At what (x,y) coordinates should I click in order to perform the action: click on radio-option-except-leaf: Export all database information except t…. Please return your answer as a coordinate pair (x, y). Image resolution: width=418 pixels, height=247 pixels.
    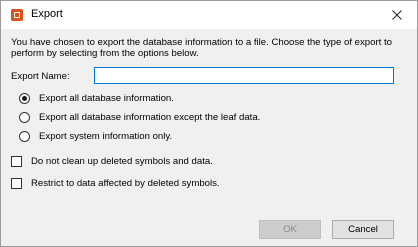
    Looking at the image, I should click on (139, 117).